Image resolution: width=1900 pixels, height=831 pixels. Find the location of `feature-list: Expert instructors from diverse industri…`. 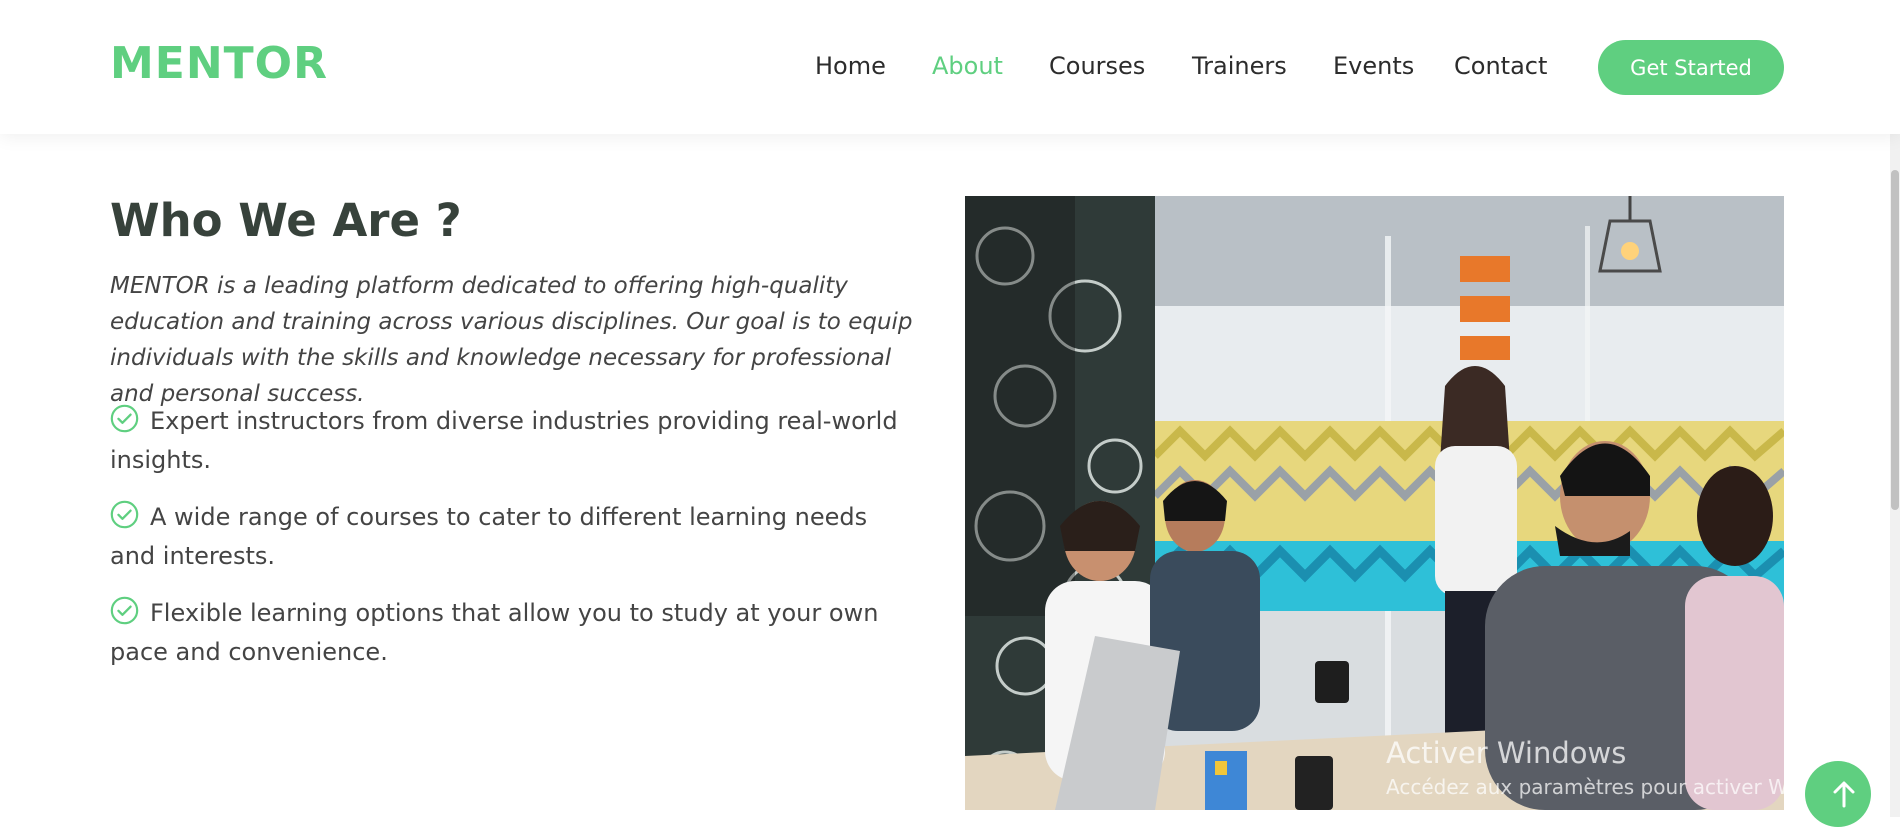

feature-list: Expert instructors from diverse industri… is located at coordinates (510, 546).